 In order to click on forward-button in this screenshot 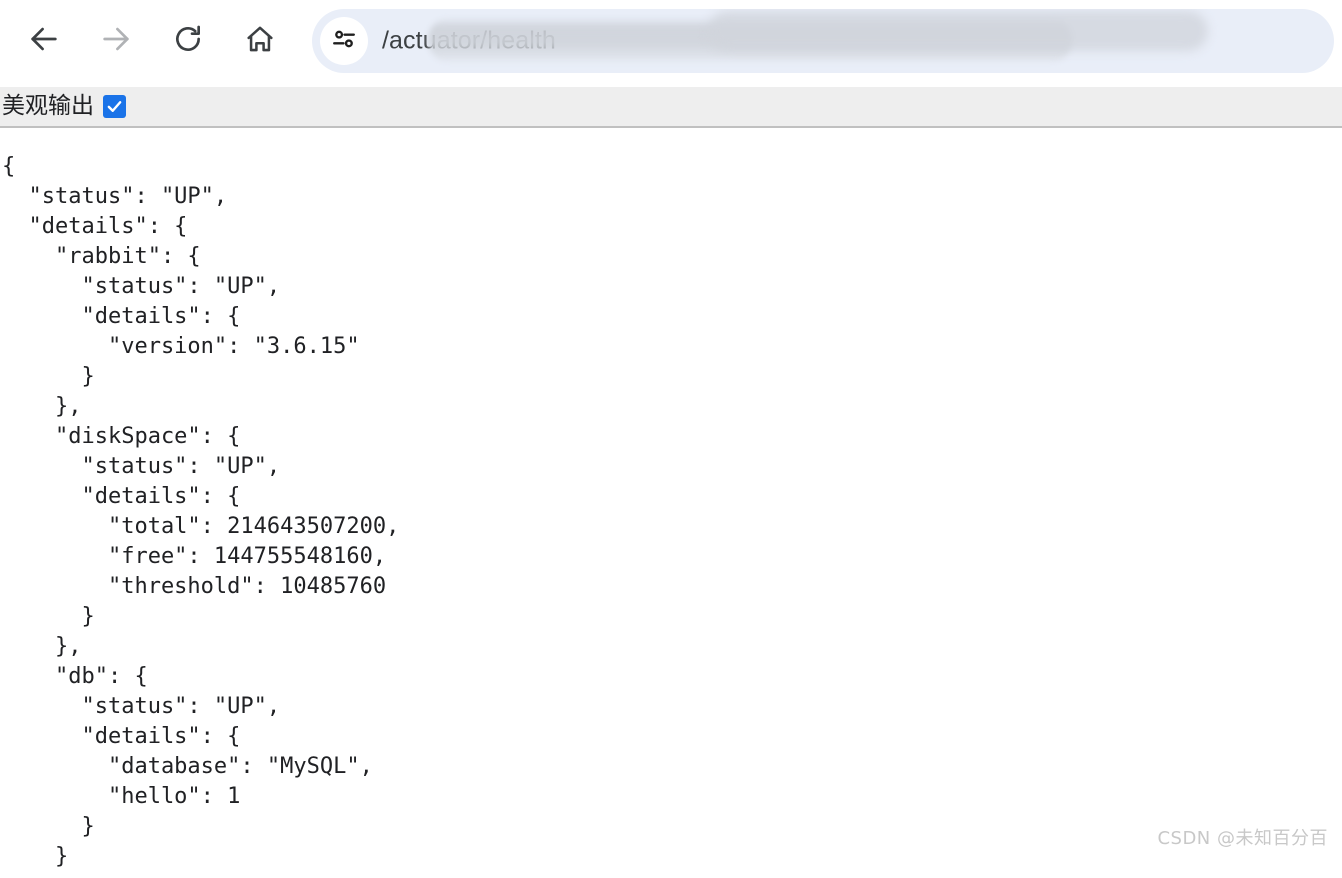, I will do `click(116, 41)`.